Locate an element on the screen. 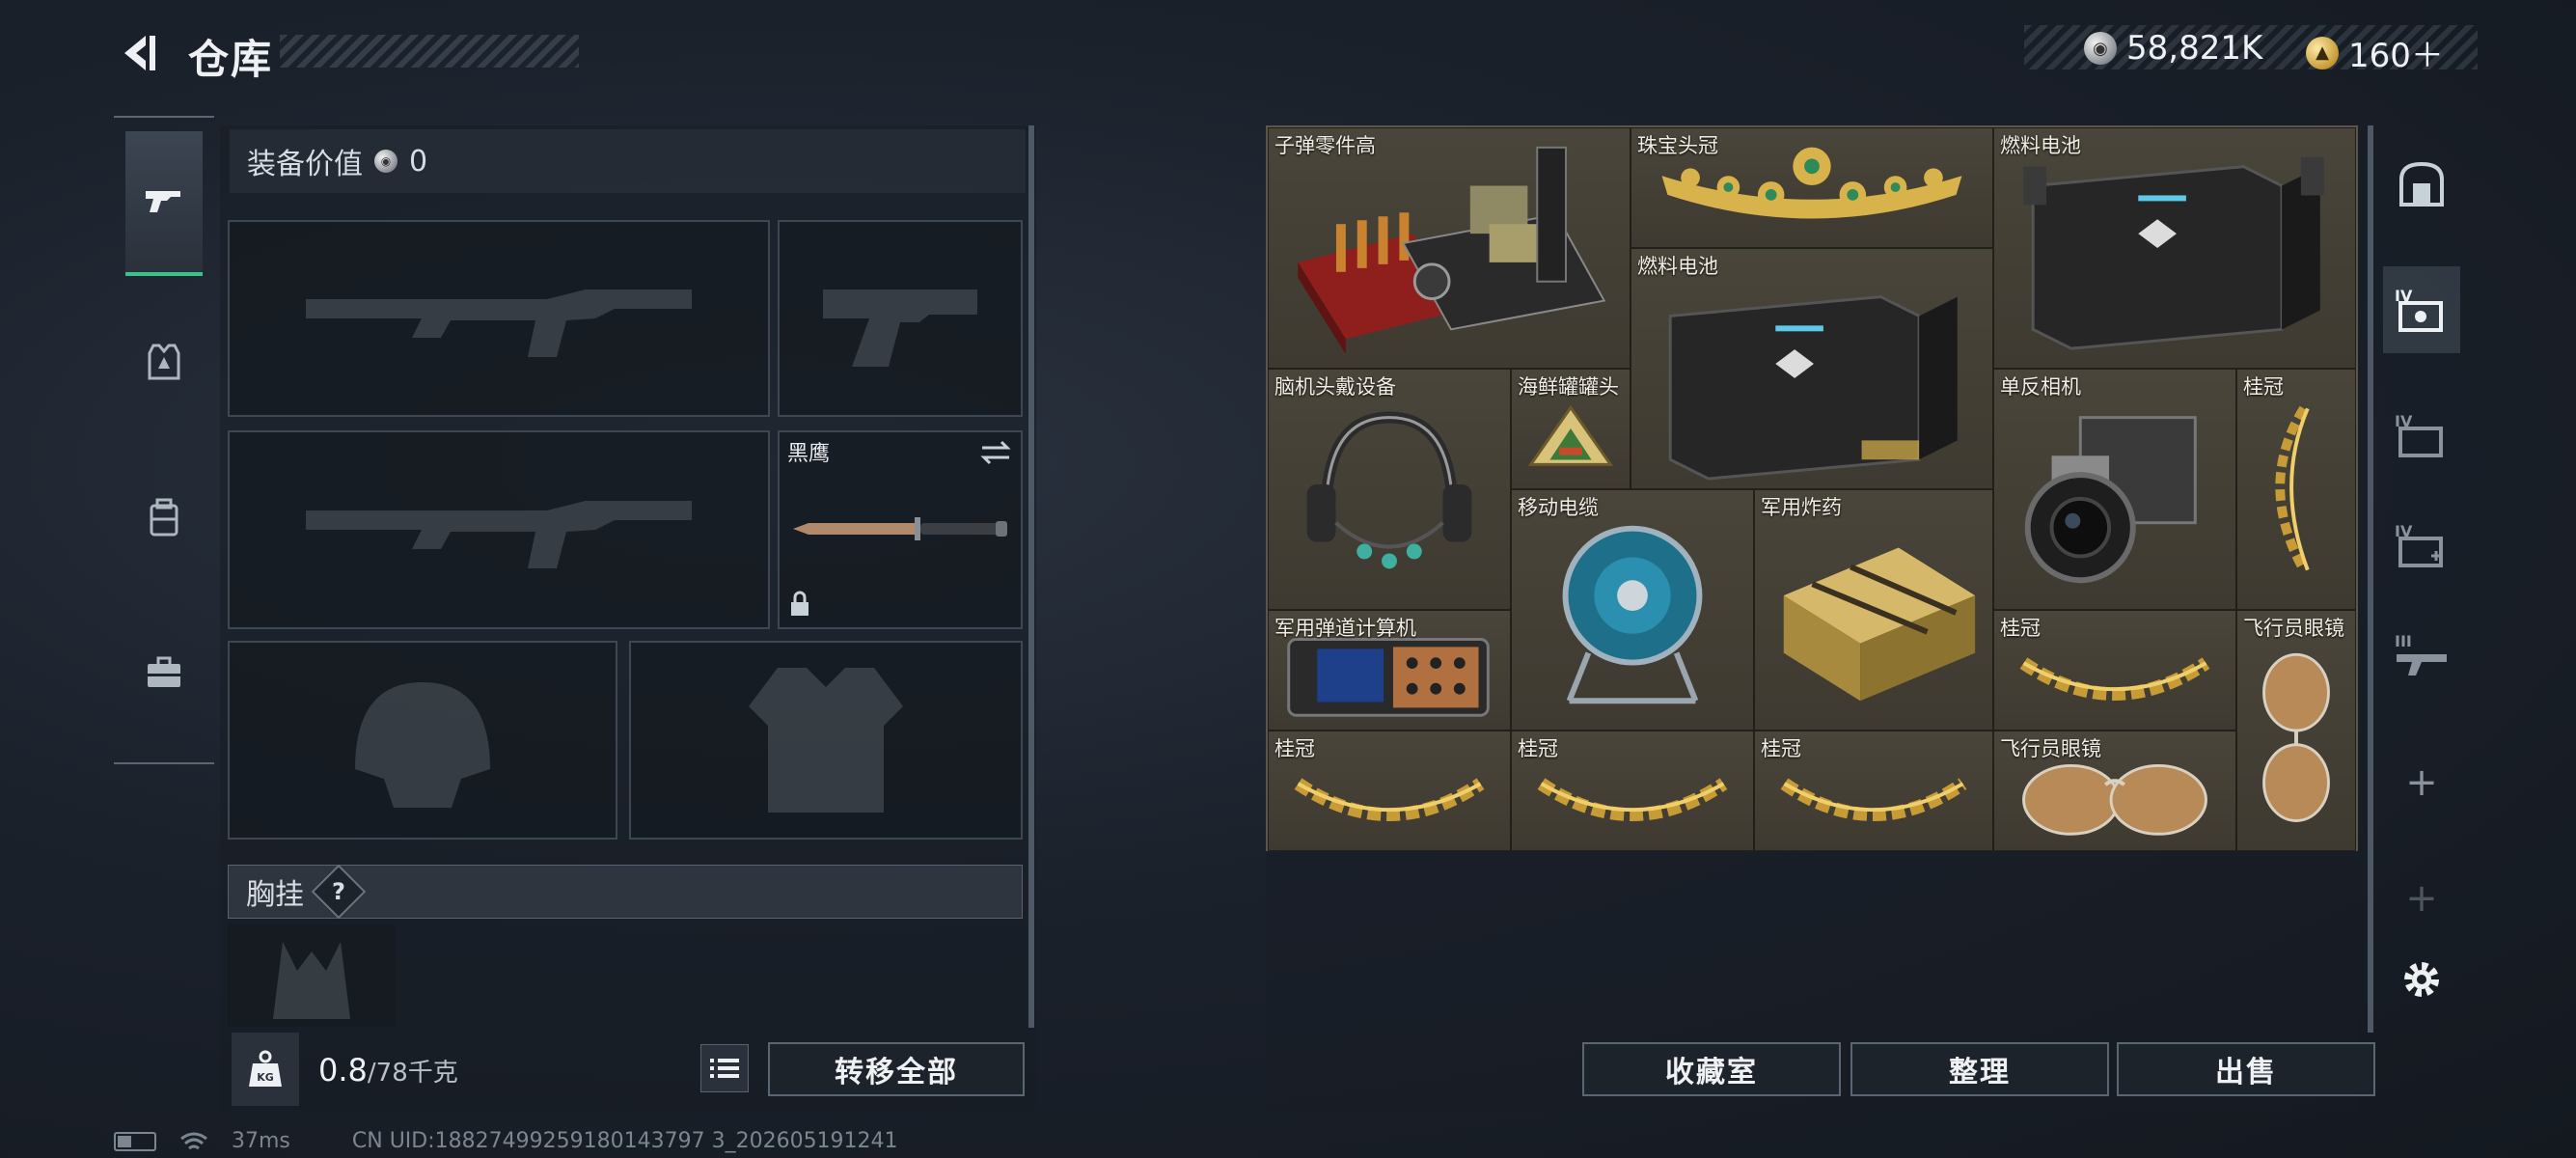  equipment-value-label: 装备价值 is located at coordinates (305, 164).